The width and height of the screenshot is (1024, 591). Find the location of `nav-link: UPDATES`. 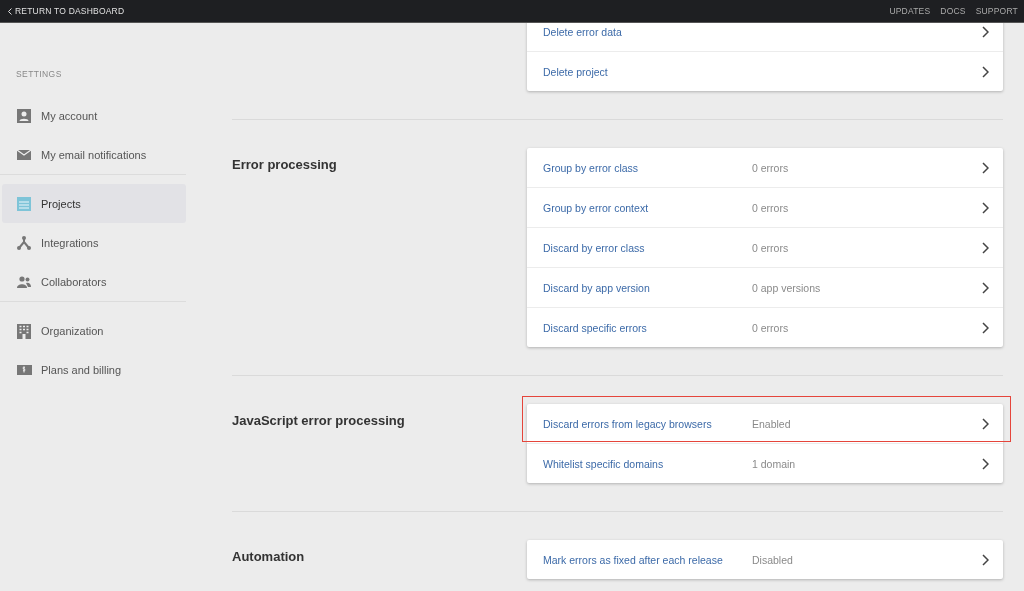

nav-link: UPDATES is located at coordinates (910, 11).